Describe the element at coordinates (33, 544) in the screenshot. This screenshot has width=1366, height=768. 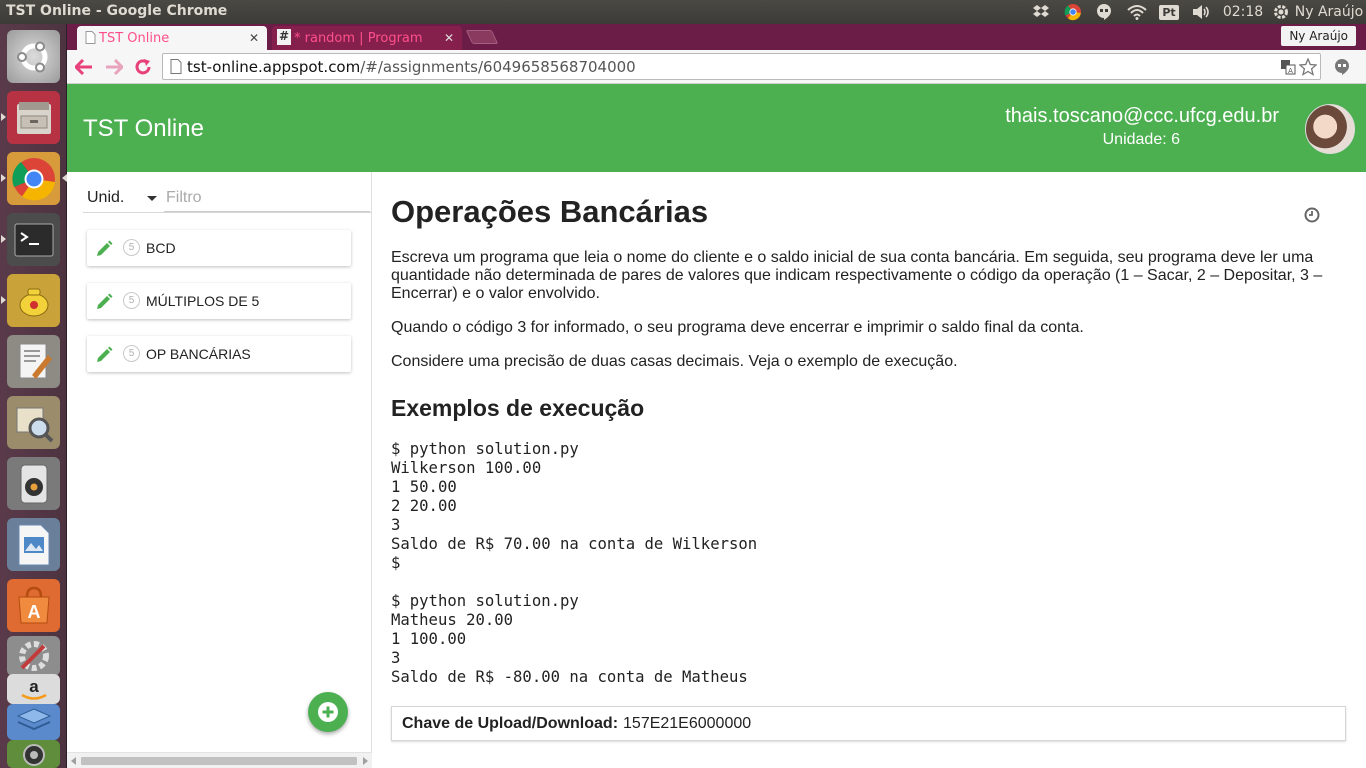
I see `libreoffice-impress-icon` at that location.